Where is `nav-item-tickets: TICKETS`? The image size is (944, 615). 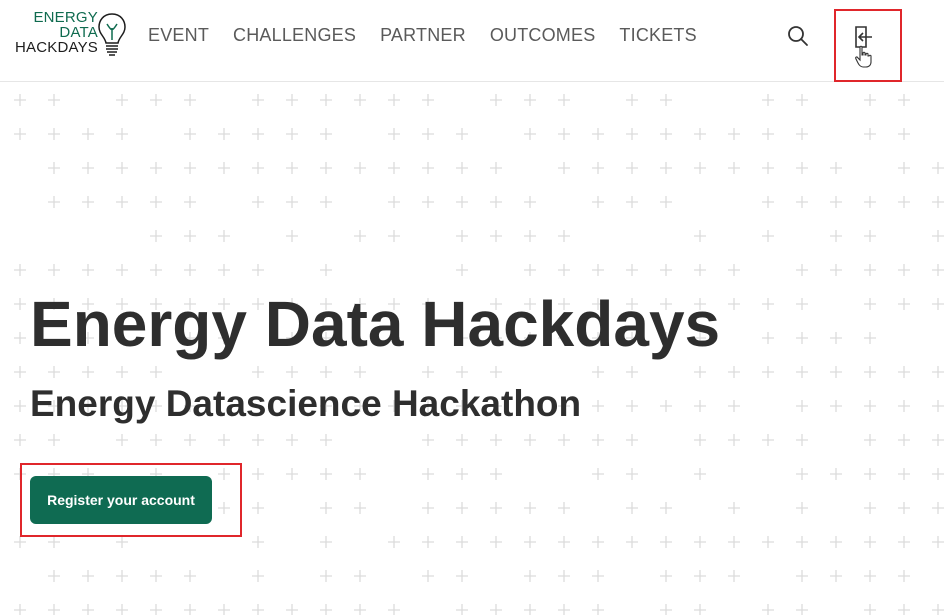 nav-item-tickets: TICKETS is located at coordinates (657, 35).